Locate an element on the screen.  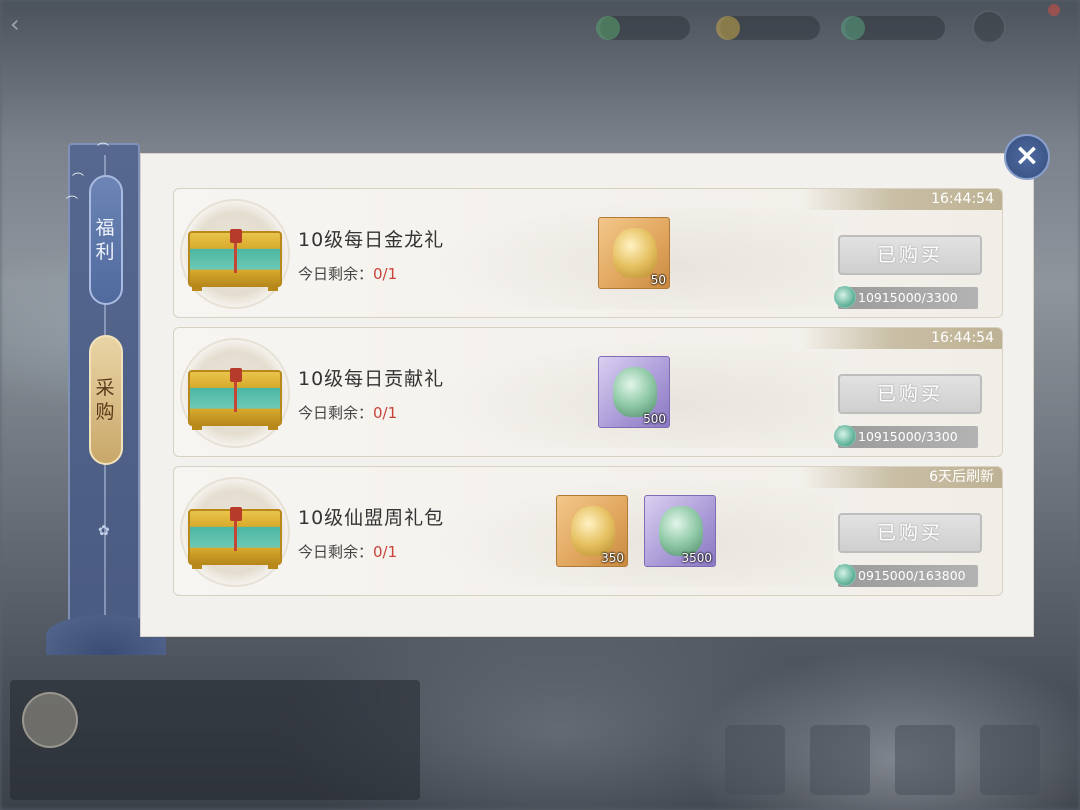
blurred-player-panel is located at coordinates (215, 740).